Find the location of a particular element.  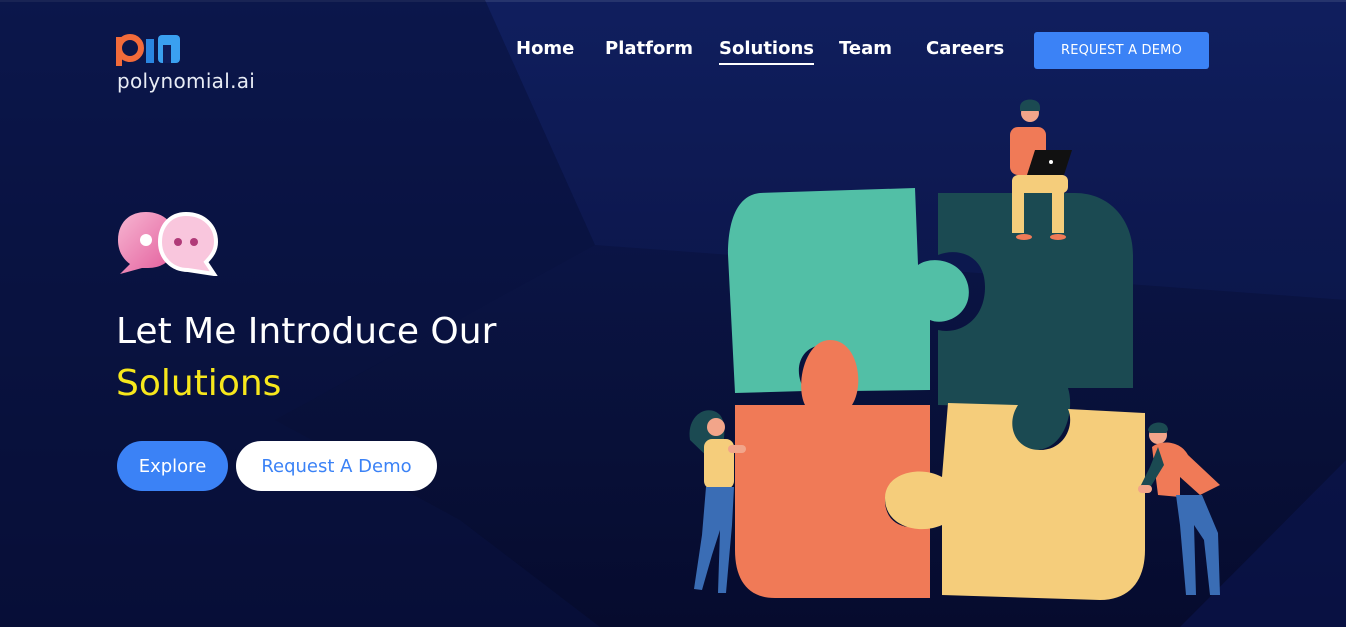

brand-logo: polynomial.ai is located at coordinates (185, 63).